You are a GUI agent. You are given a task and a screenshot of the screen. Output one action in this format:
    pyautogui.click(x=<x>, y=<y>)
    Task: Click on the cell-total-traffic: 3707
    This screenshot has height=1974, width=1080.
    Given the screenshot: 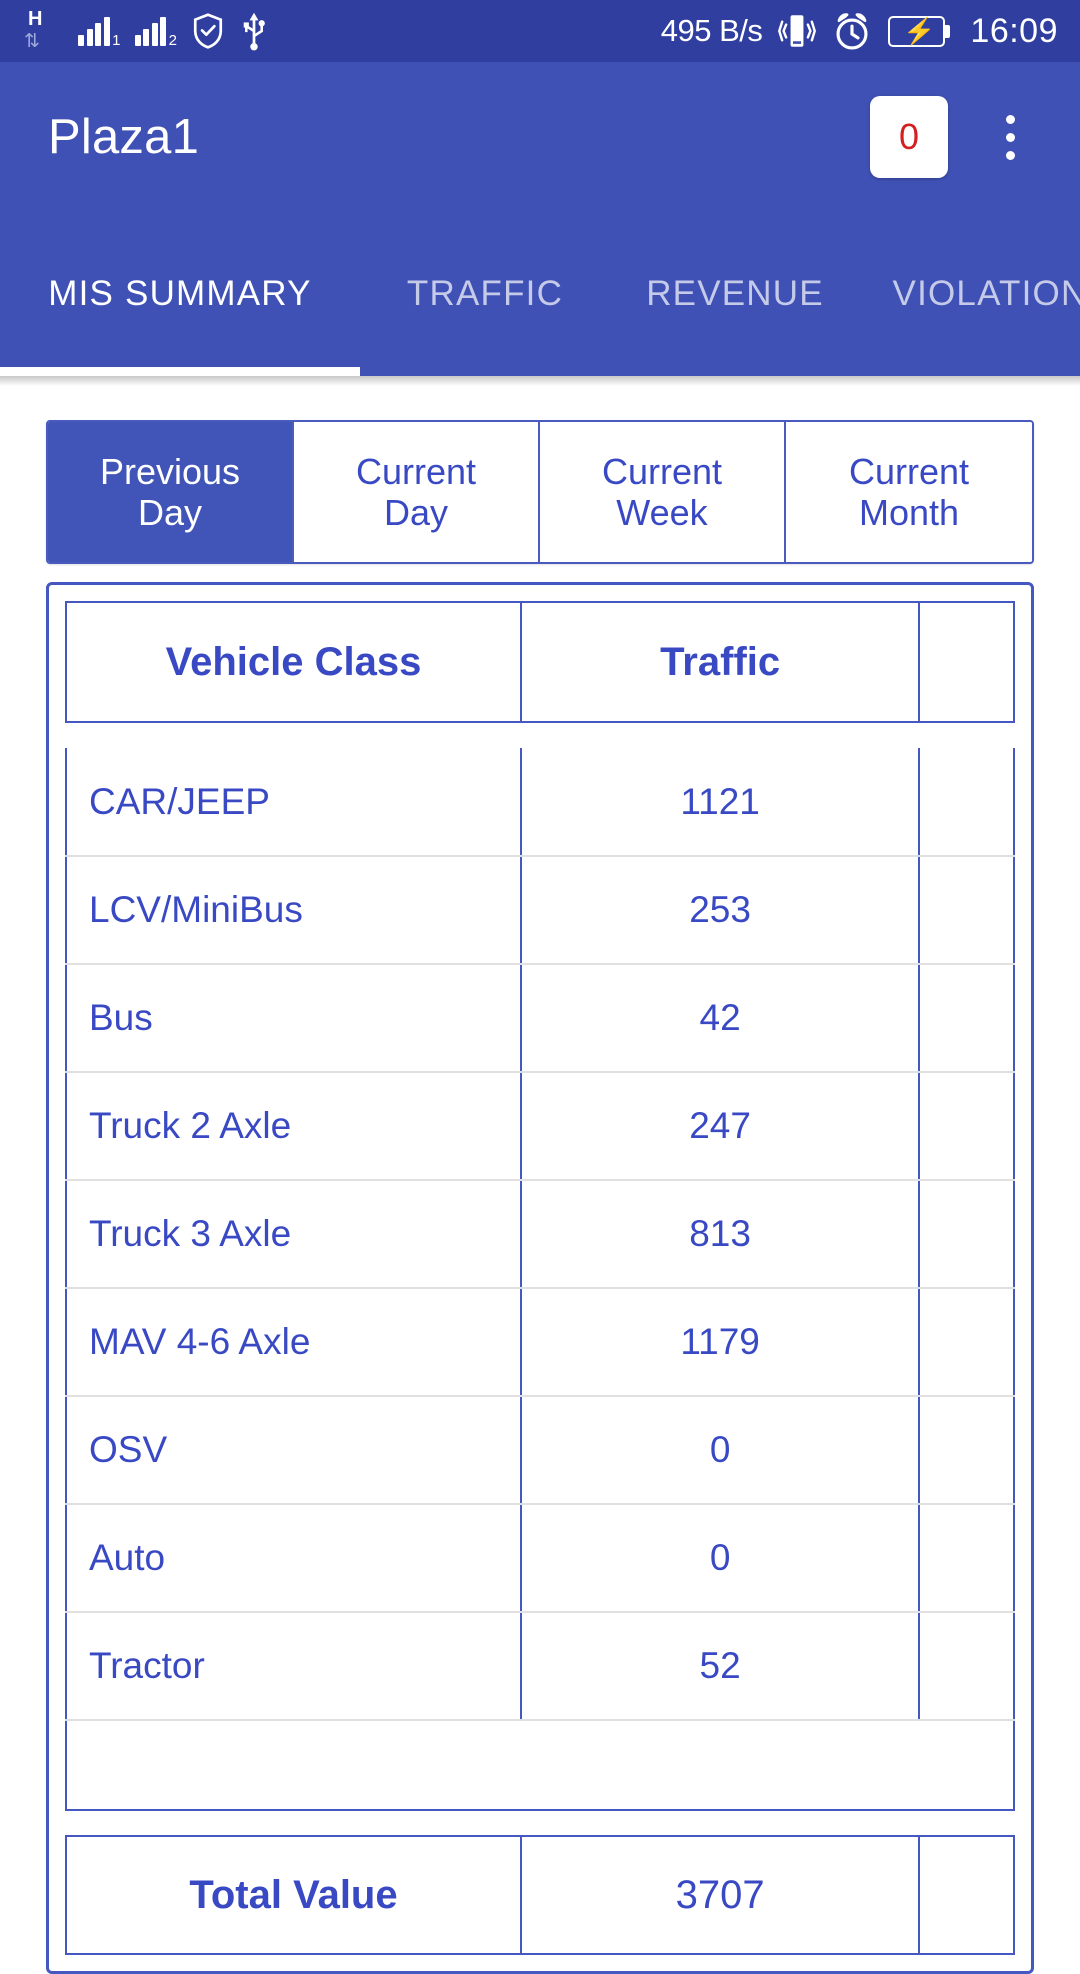 What is the action you would take?
    pyautogui.click(x=720, y=1895)
    